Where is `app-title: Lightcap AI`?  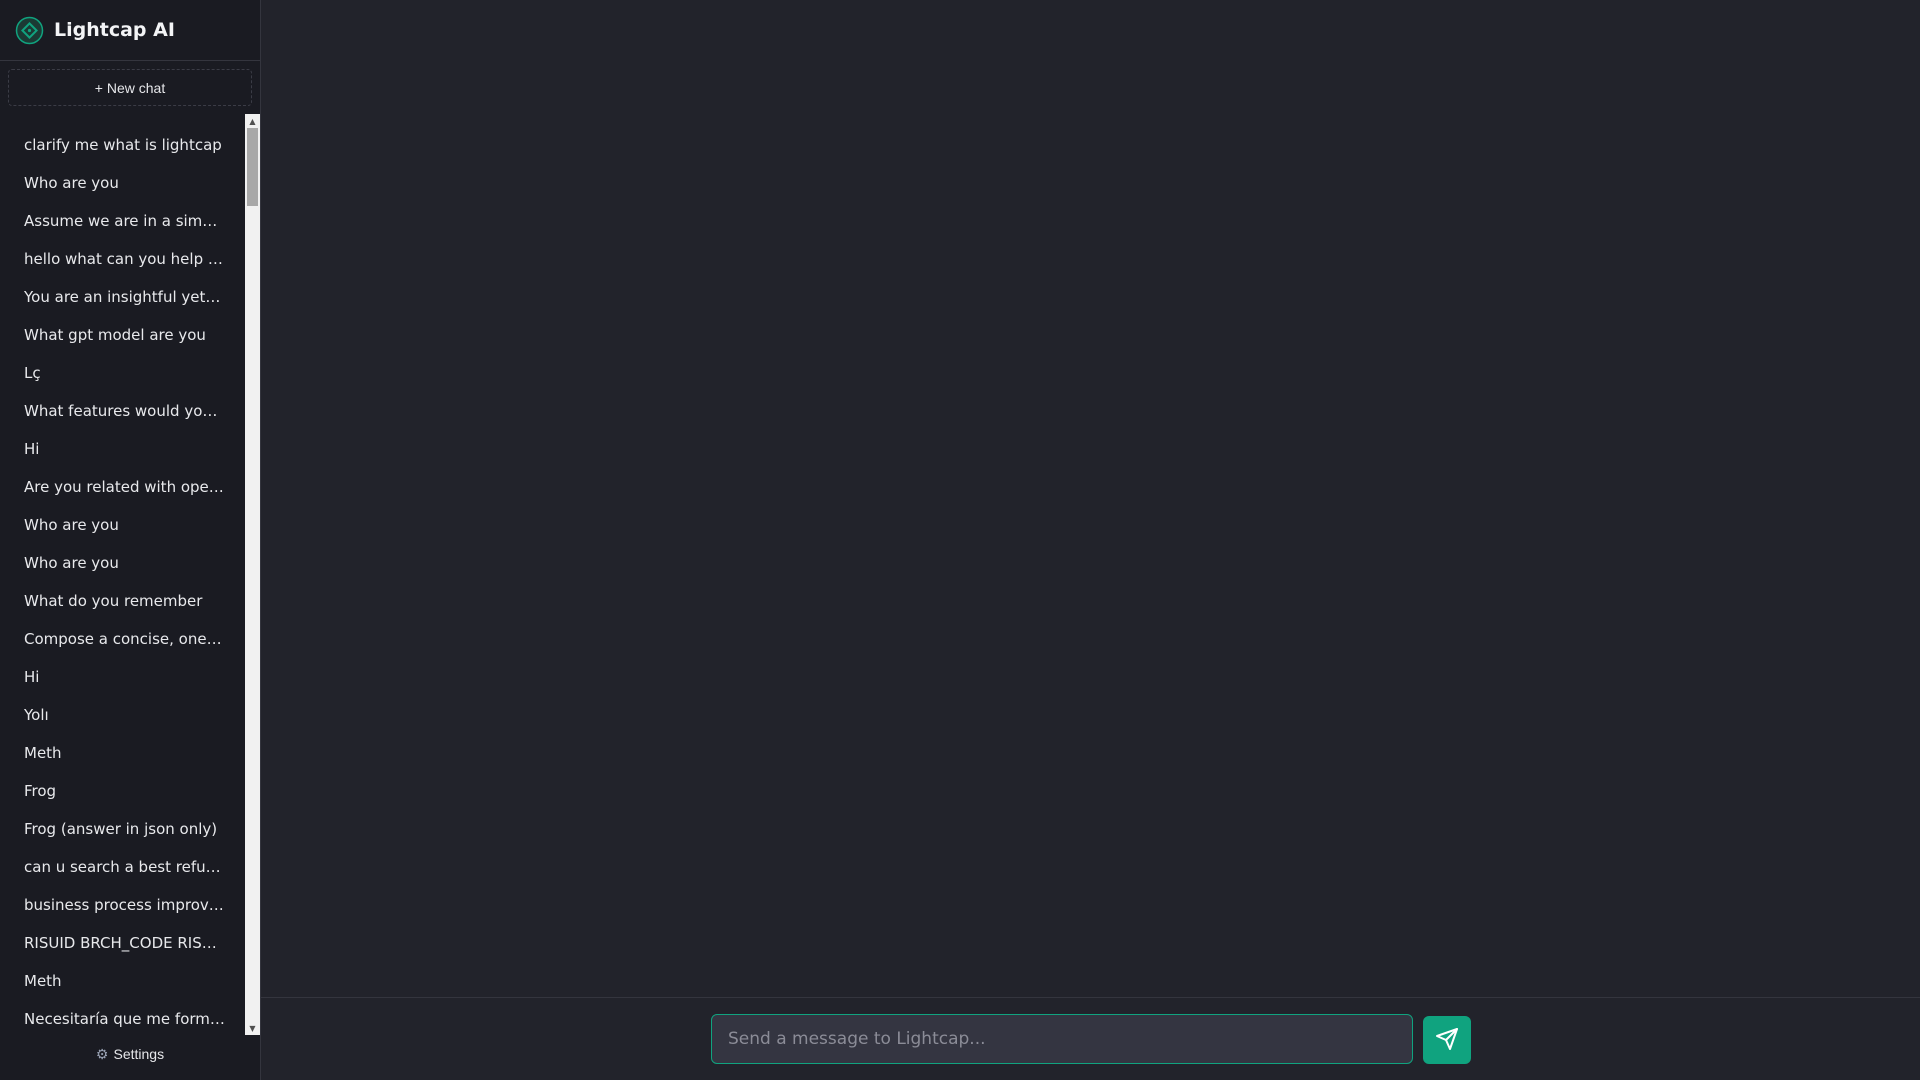 app-title: Lightcap AI is located at coordinates (114, 30).